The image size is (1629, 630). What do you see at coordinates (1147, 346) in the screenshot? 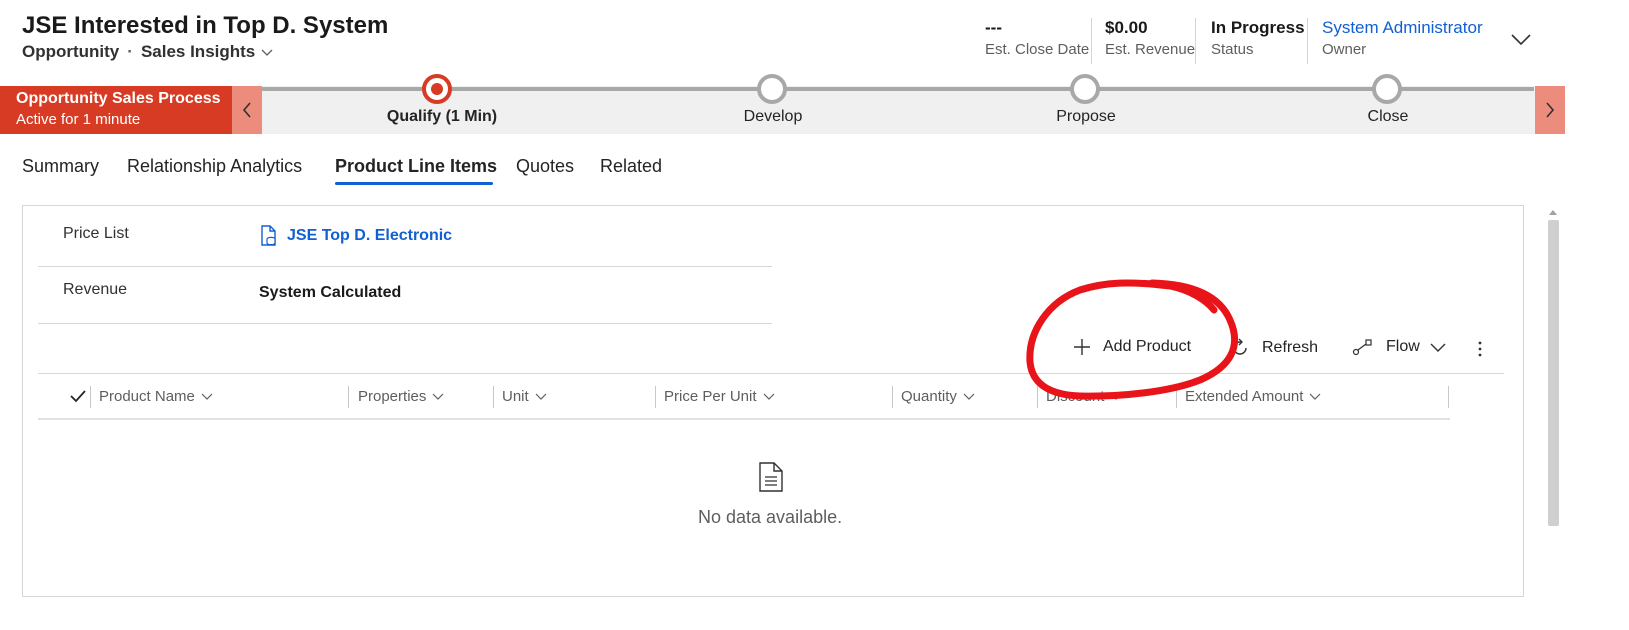
I see `add-product-label: Add Product` at bounding box center [1147, 346].